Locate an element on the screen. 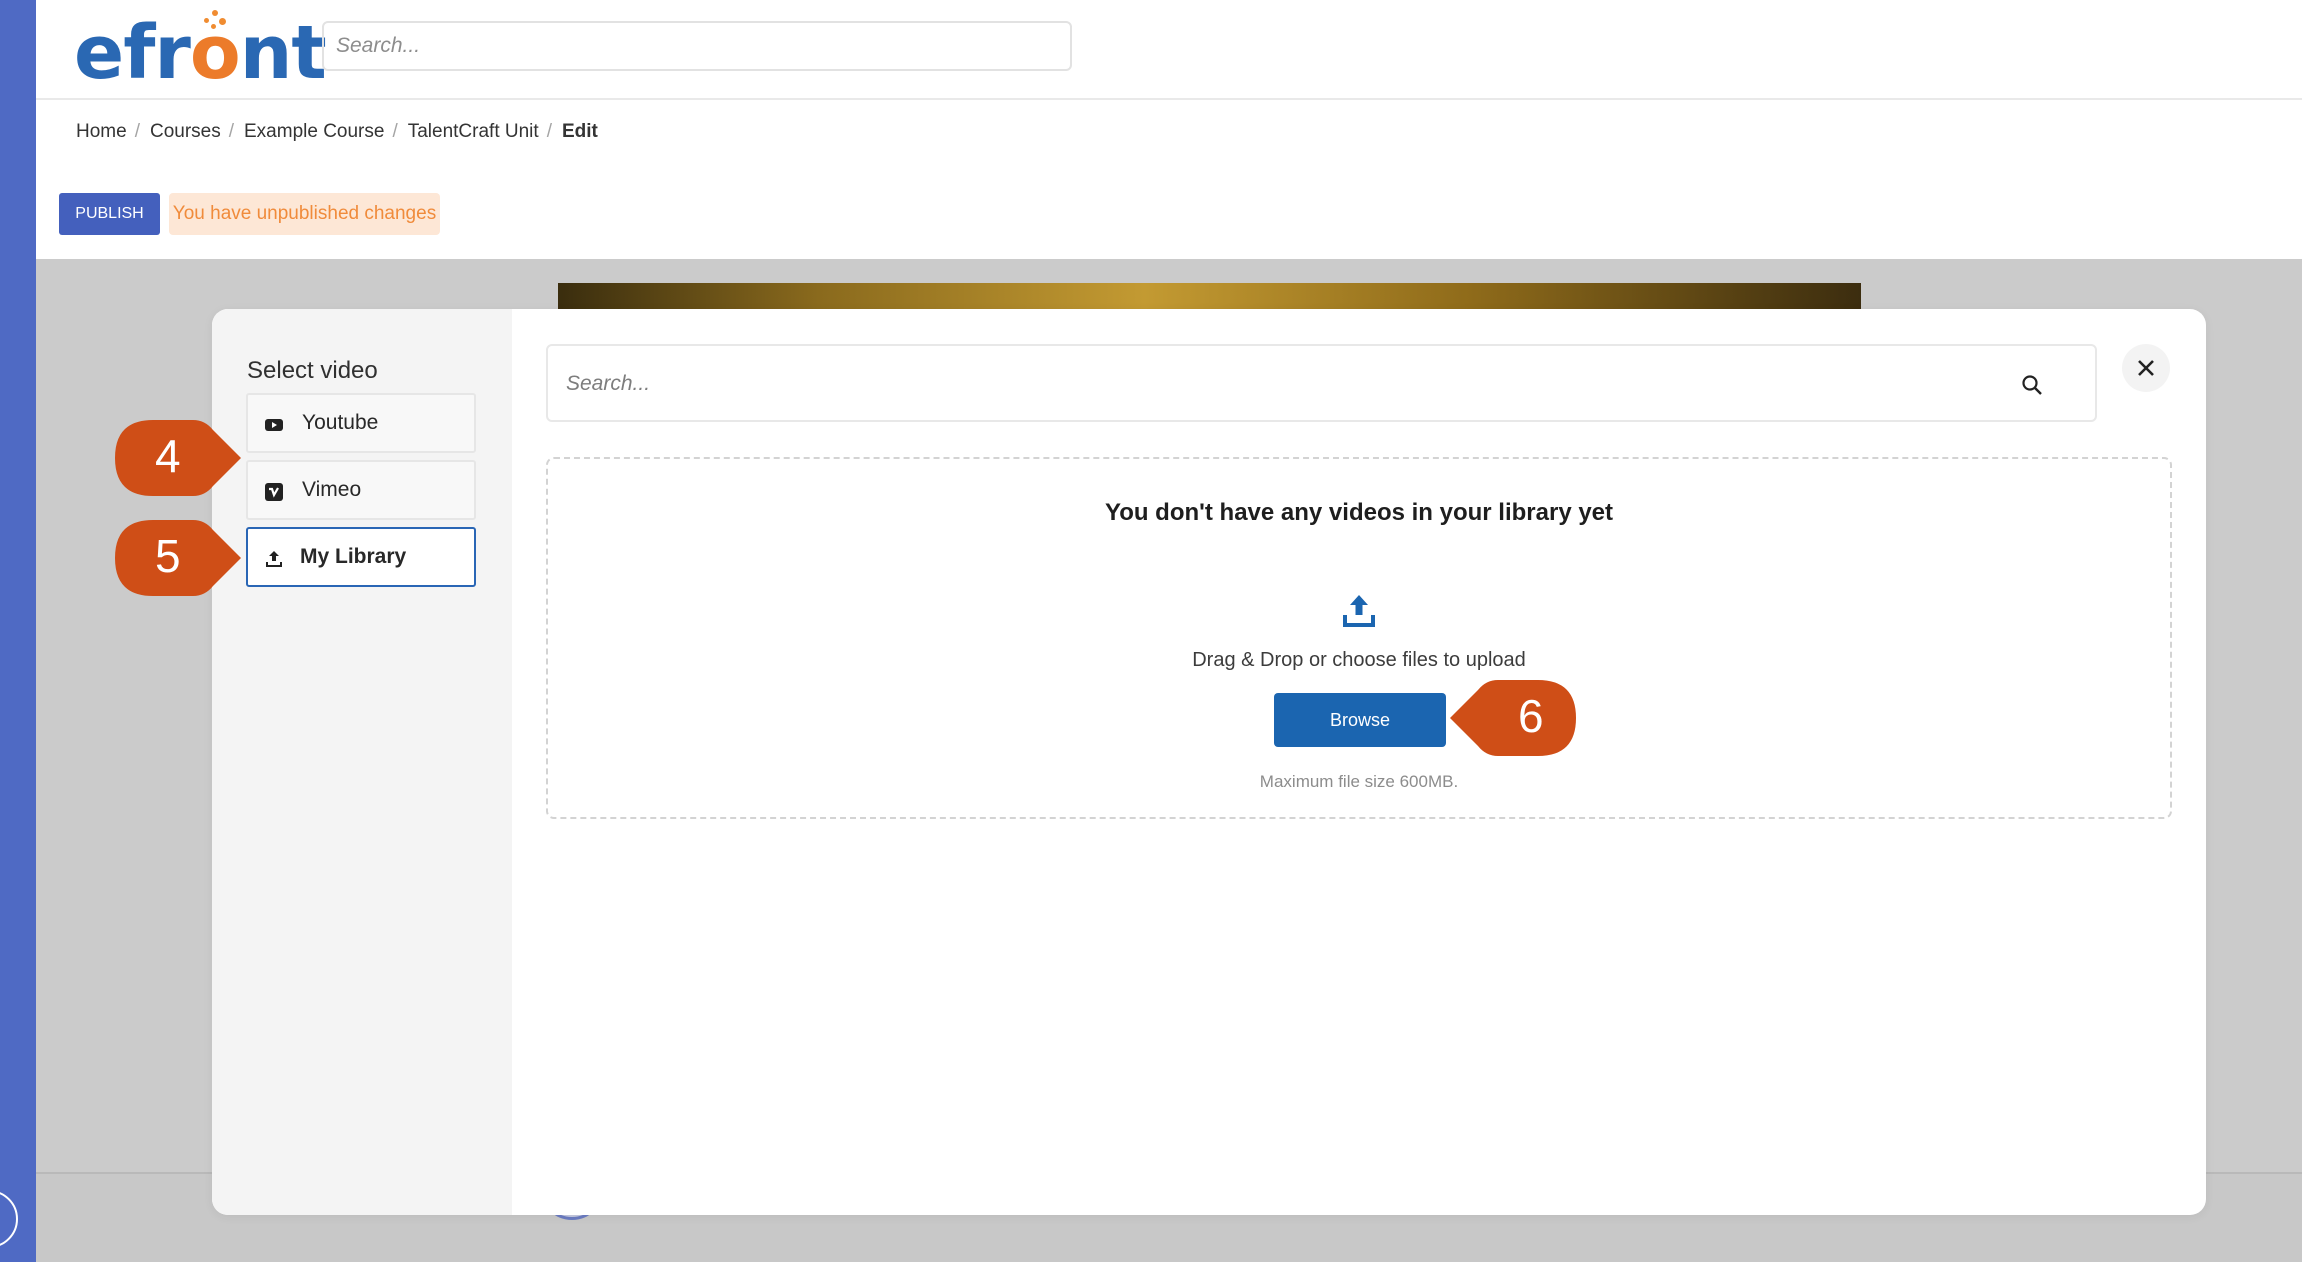 The width and height of the screenshot is (2302, 1262). logo-text-part1: efr is located at coordinates (132, 53).